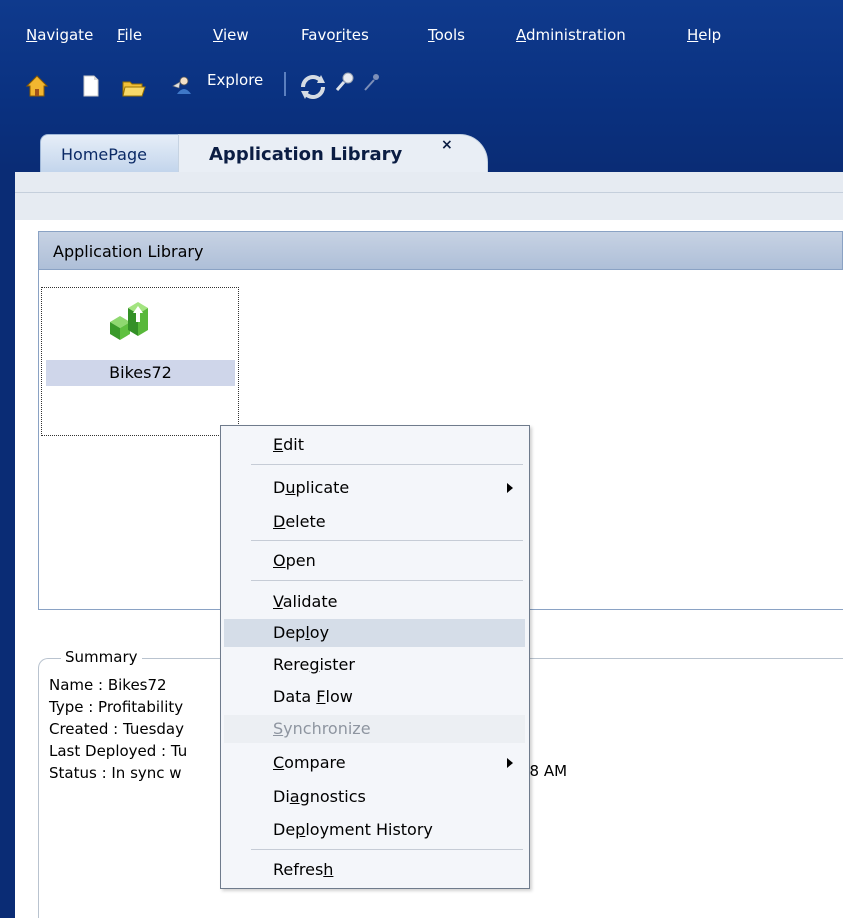 The height and width of the screenshot is (918, 843). I want to click on menu-item-label: Duplicate, so click(311, 487).